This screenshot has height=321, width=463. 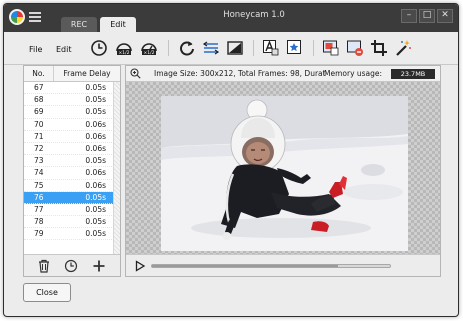 What do you see at coordinates (72, 125) in the screenshot?
I see `frame-row: 70 0.06s` at bounding box center [72, 125].